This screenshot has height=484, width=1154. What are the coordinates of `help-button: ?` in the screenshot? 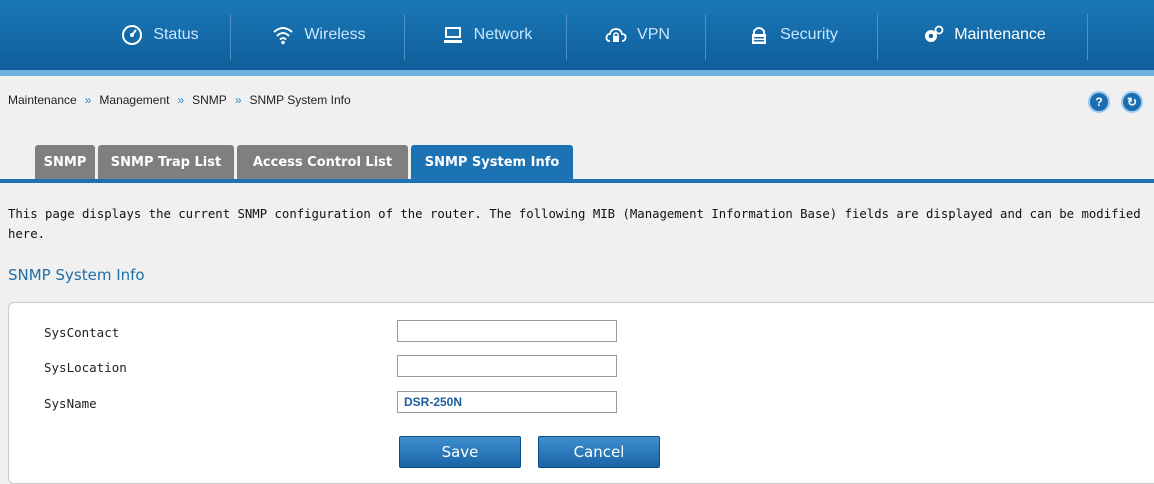 It's located at (1099, 102).